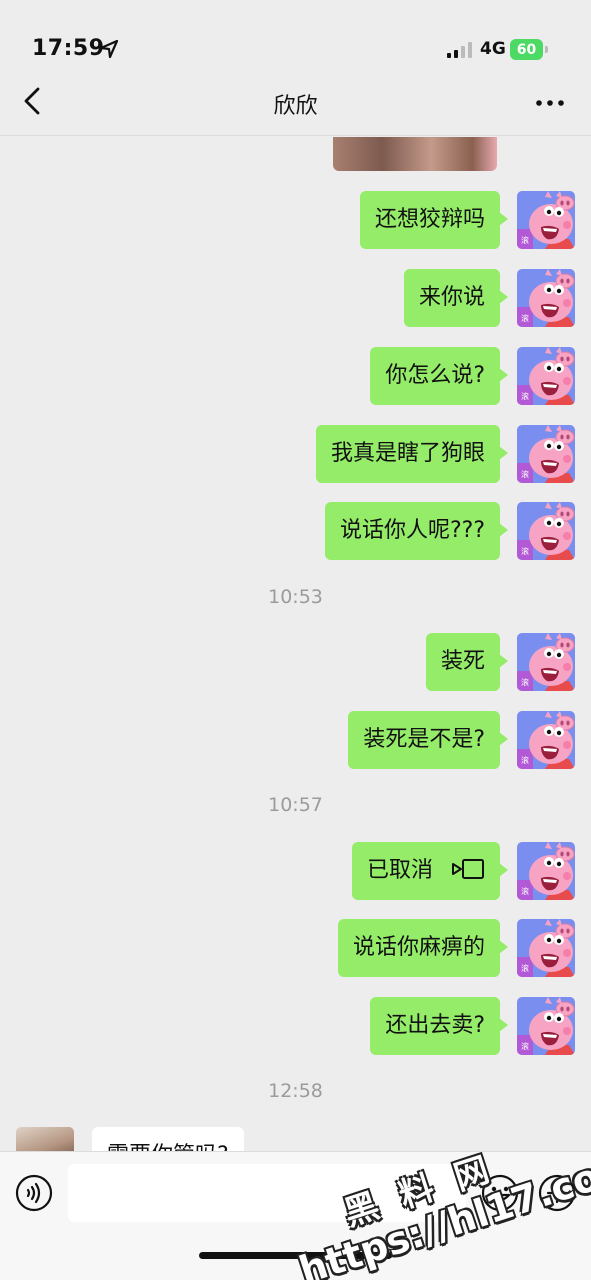  What do you see at coordinates (68, 48) in the screenshot?
I see `status-time: 17:59` at bounding box center [68, 48].